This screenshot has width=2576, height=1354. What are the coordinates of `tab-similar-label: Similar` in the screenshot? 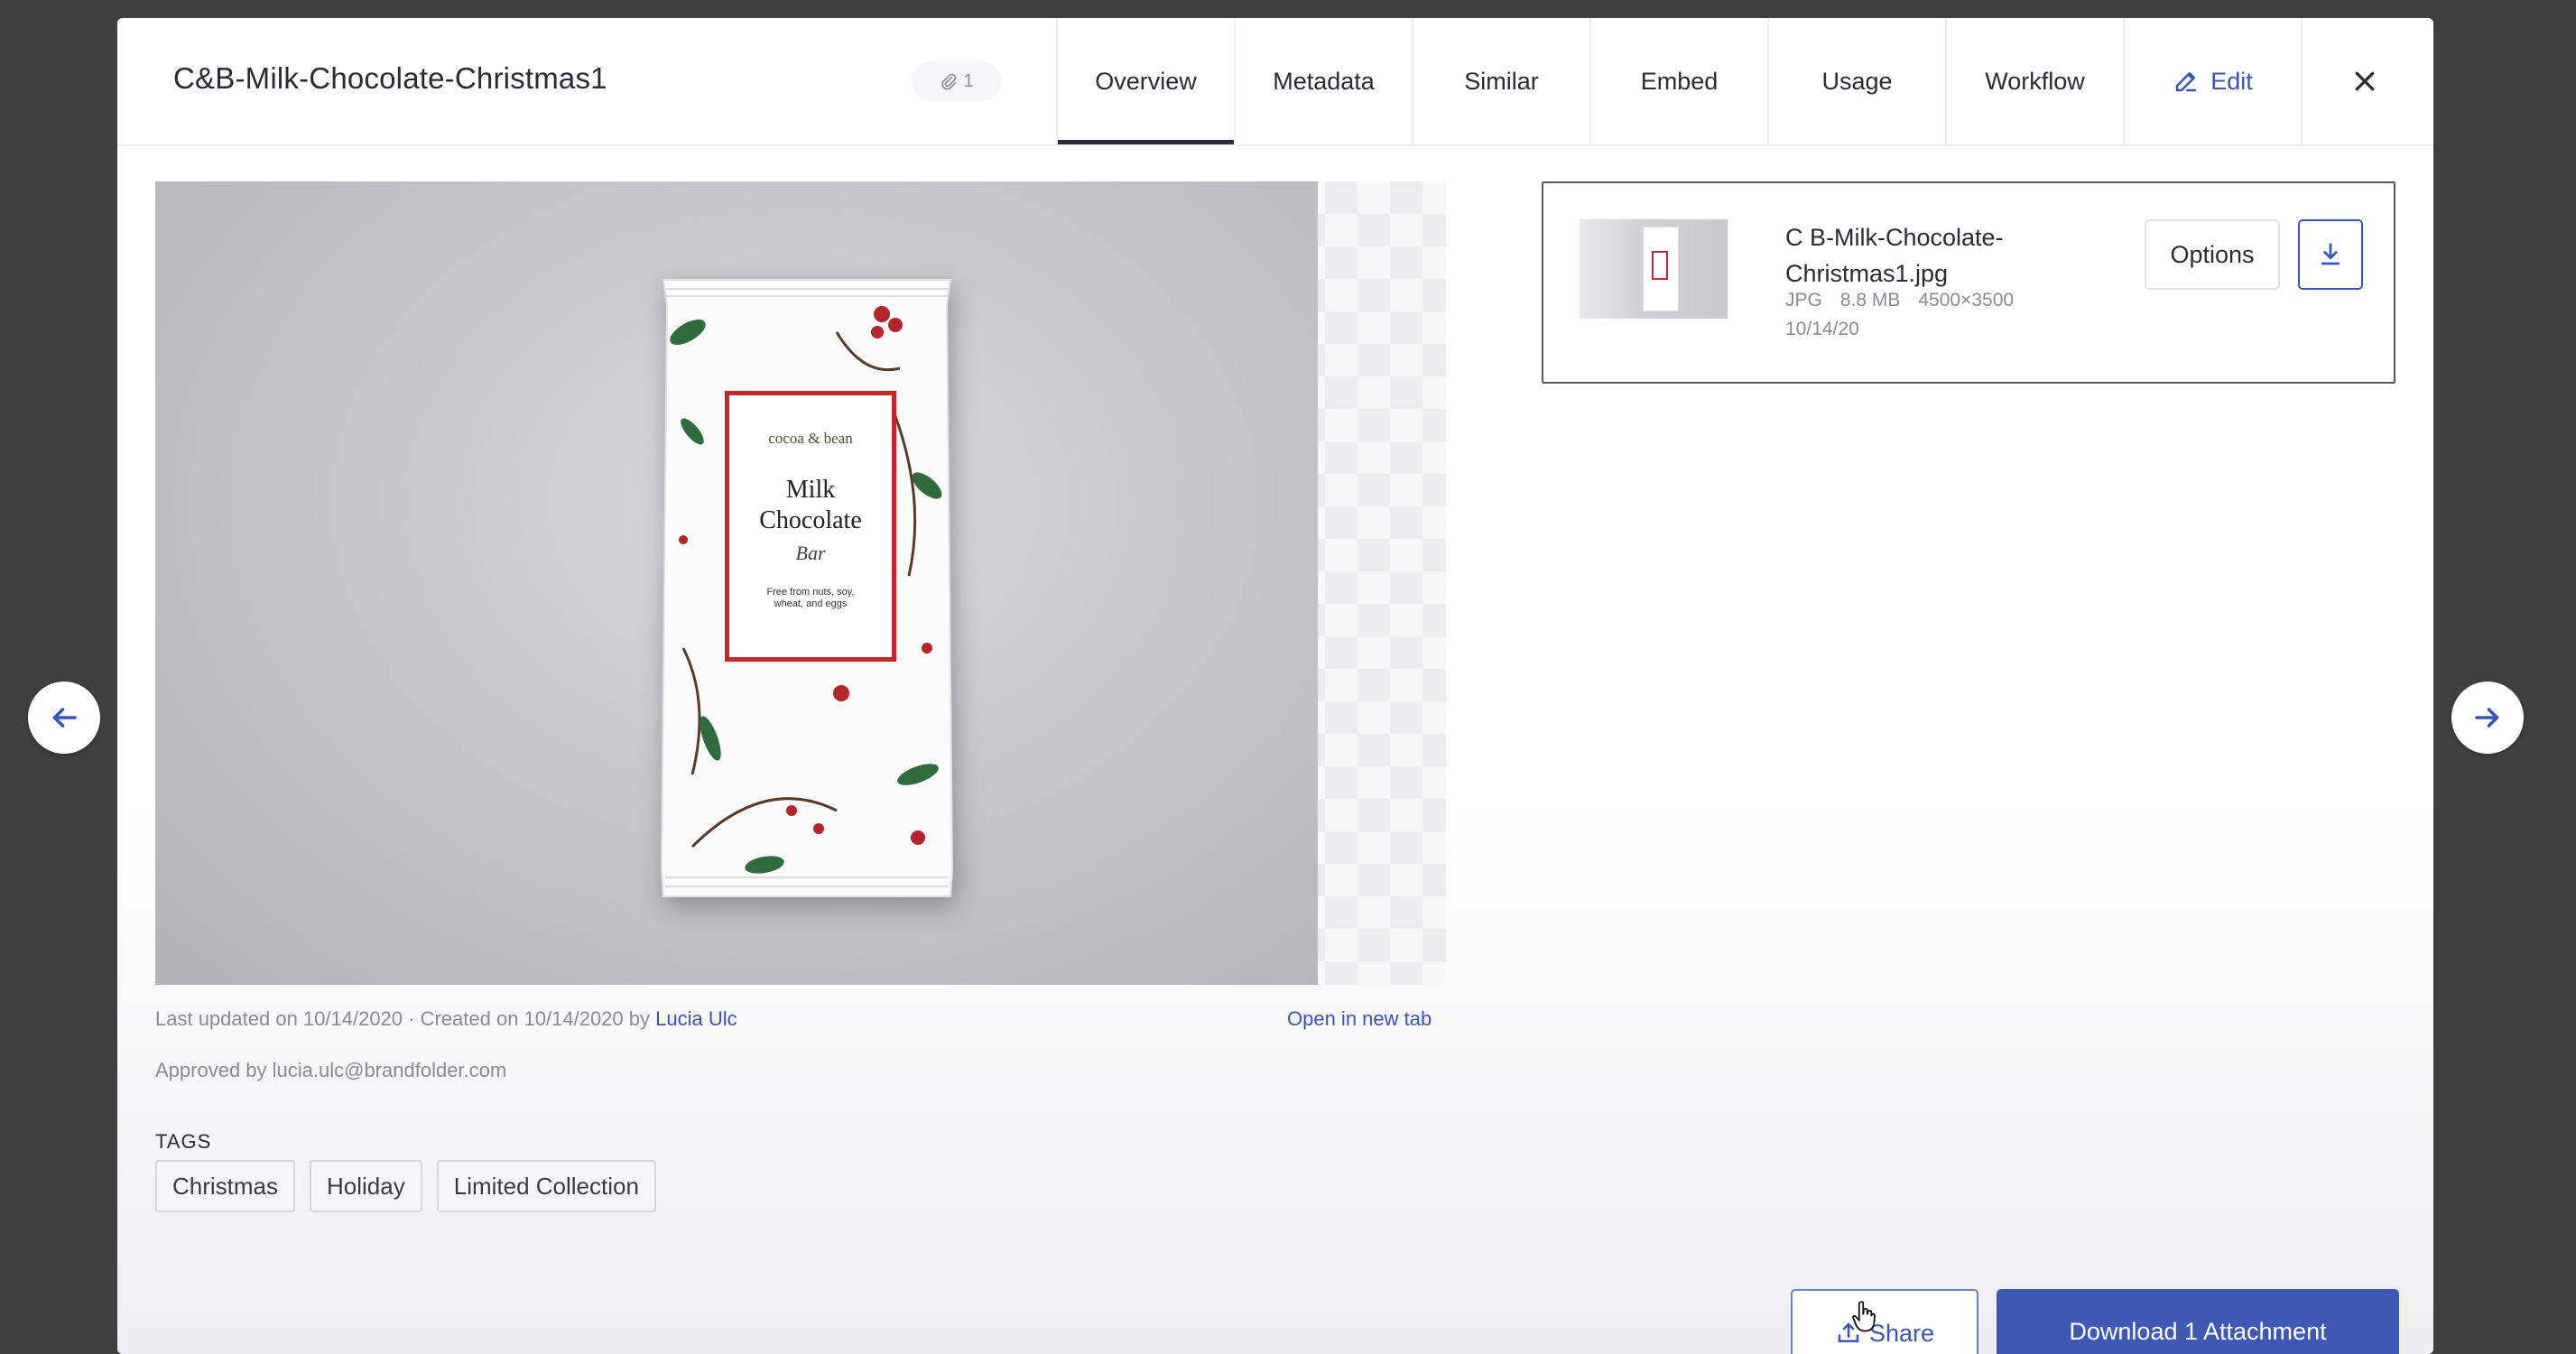 It's located at (1501, 81).